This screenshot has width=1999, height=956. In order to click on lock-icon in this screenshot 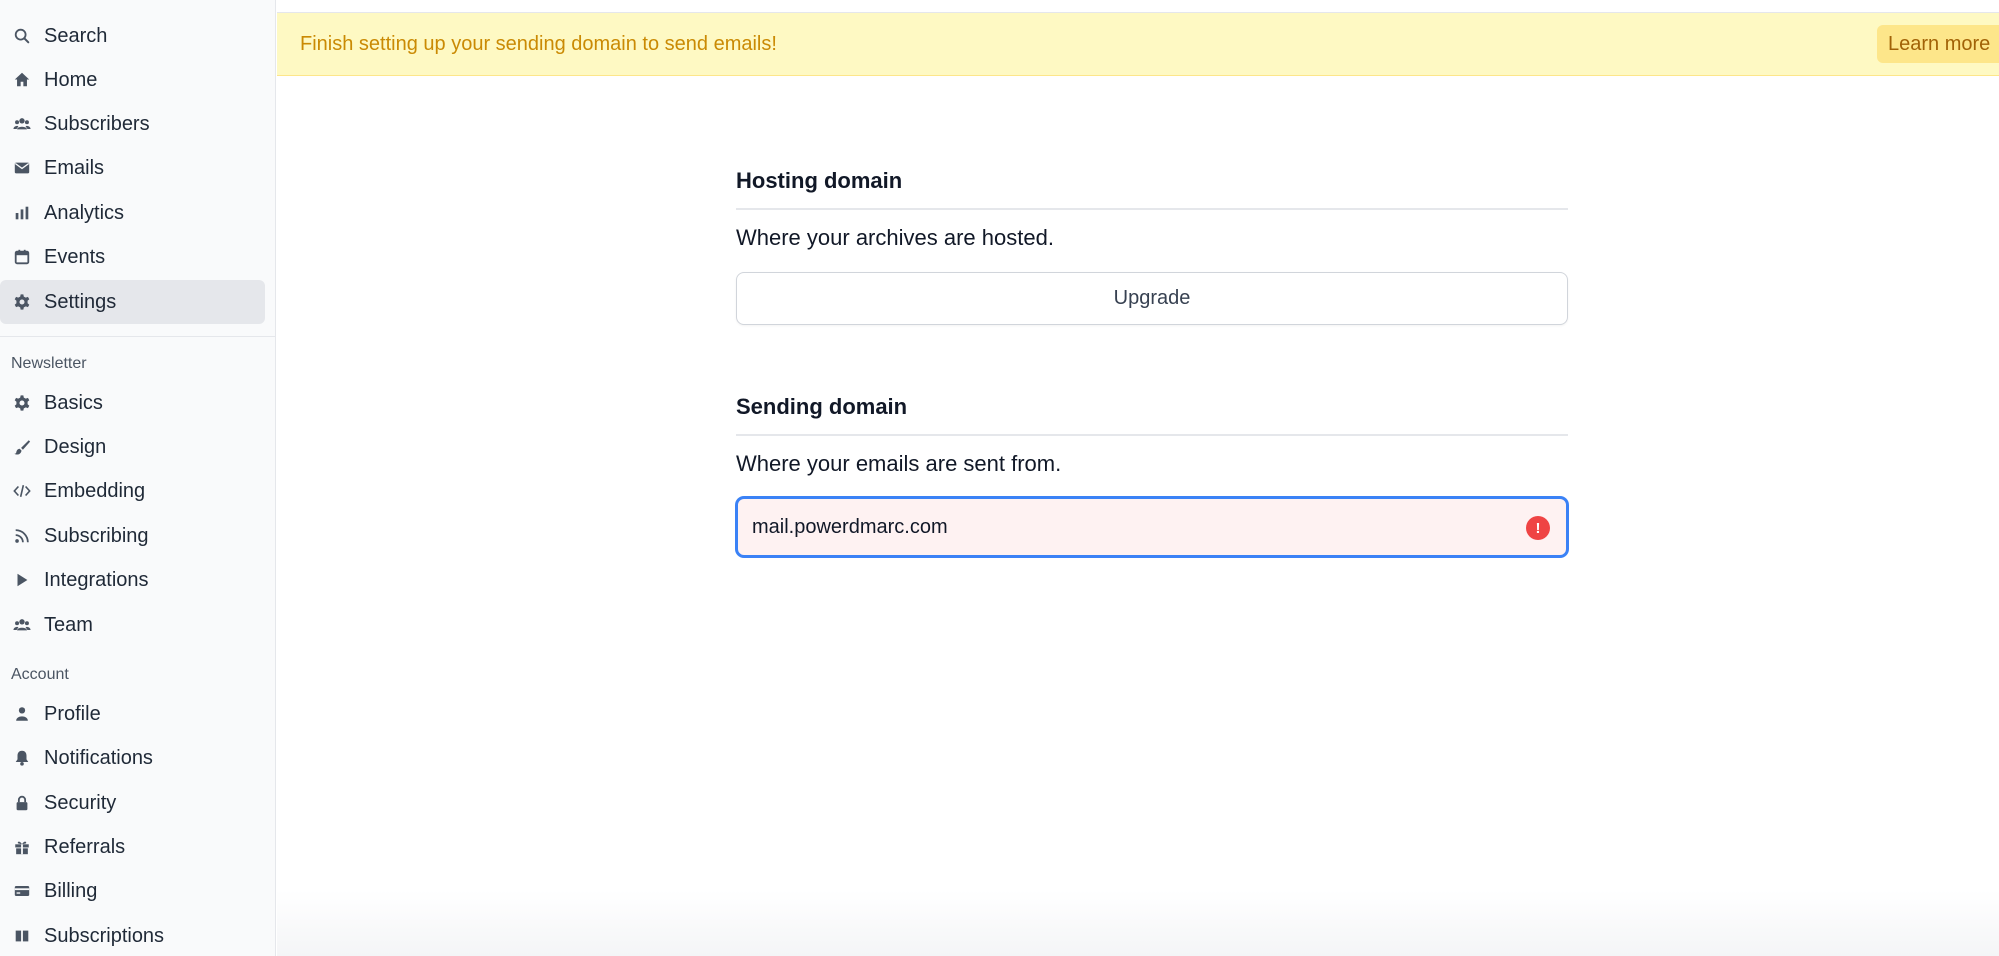, I will do `click(22, 803)`.